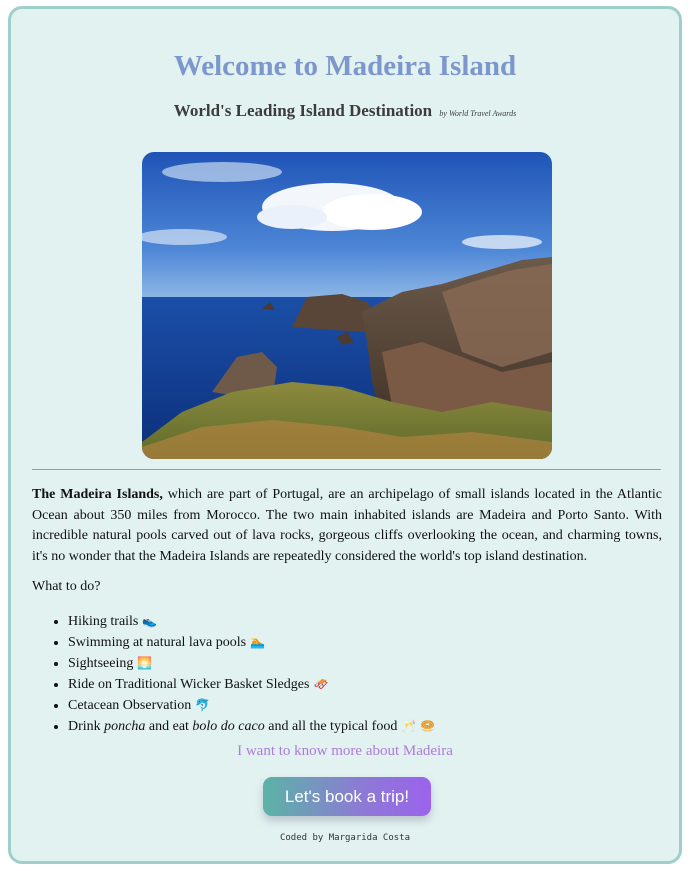  Describe the element at coordinates (103, 621) in the screenshot. I see `activity-label: Hiking trails` at that location.